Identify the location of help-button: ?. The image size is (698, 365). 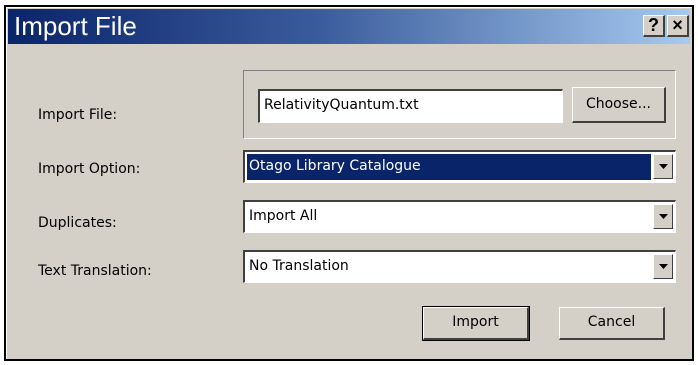
(654, 26).